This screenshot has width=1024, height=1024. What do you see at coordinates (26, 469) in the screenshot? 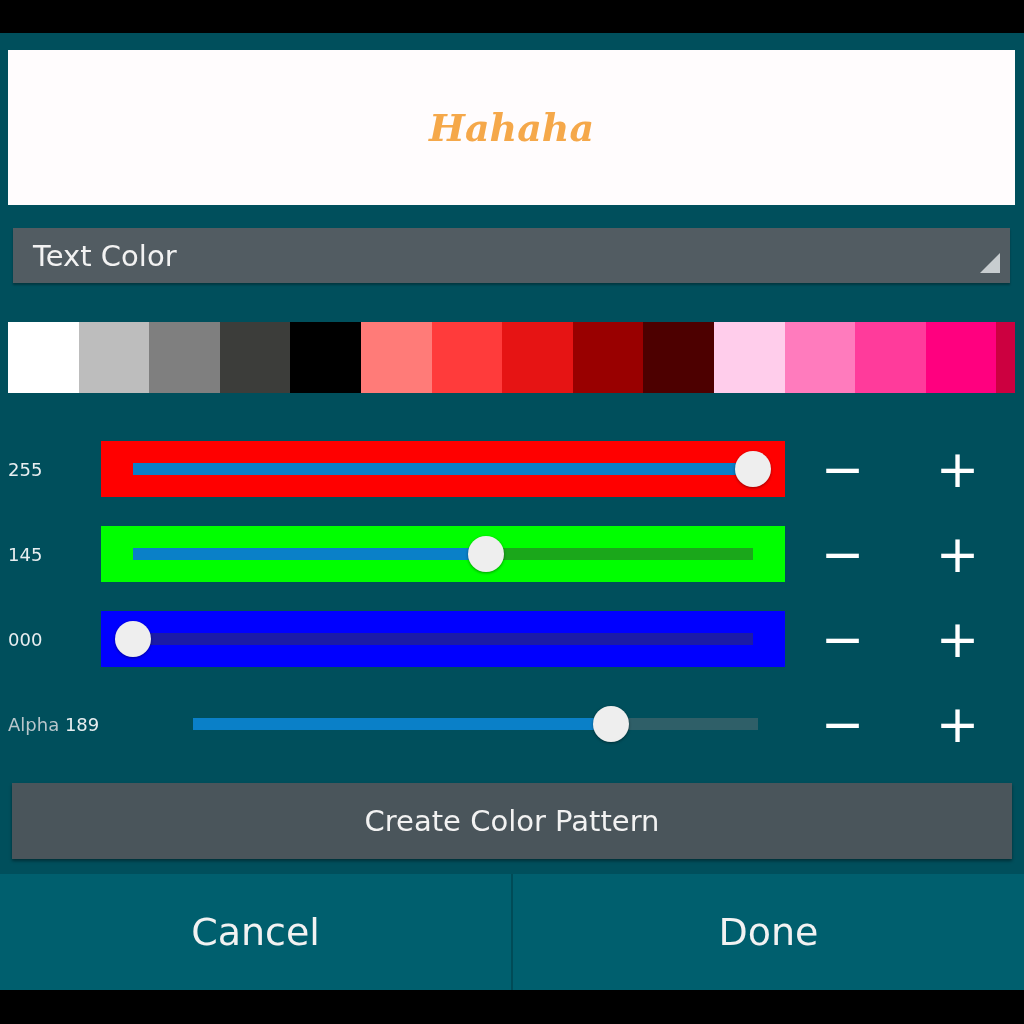
I see `channel-value: 255` at bounding box center [26, 469].